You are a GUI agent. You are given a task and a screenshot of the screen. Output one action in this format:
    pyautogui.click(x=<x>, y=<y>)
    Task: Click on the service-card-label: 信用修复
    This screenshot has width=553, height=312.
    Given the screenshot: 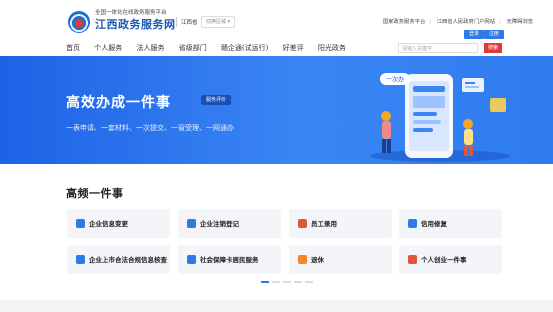 What is the action you would take?
    pyautogui.click(x=434, y=223)
    